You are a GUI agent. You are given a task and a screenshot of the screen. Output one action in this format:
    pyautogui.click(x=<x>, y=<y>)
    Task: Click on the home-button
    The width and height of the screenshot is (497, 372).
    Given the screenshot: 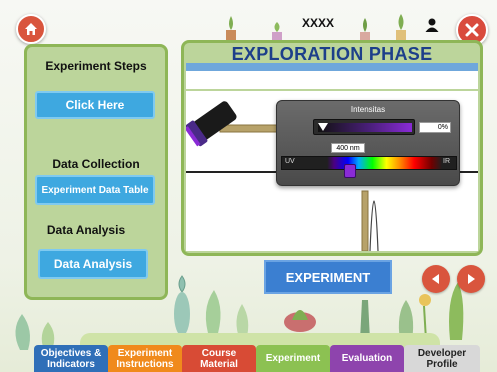 What is the action you would take?
    pyautogui.click(x=31, y=29)
    